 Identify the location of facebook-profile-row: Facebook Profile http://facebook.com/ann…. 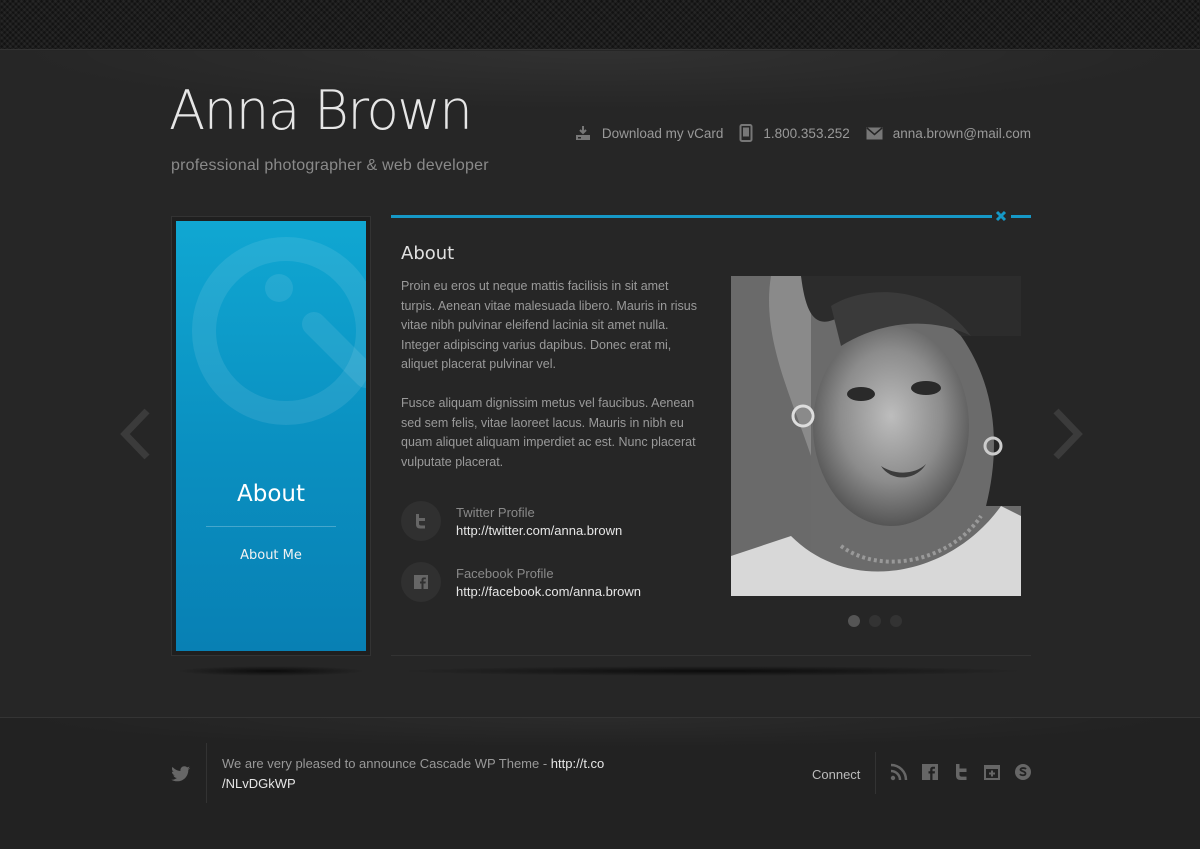
(521, 582).